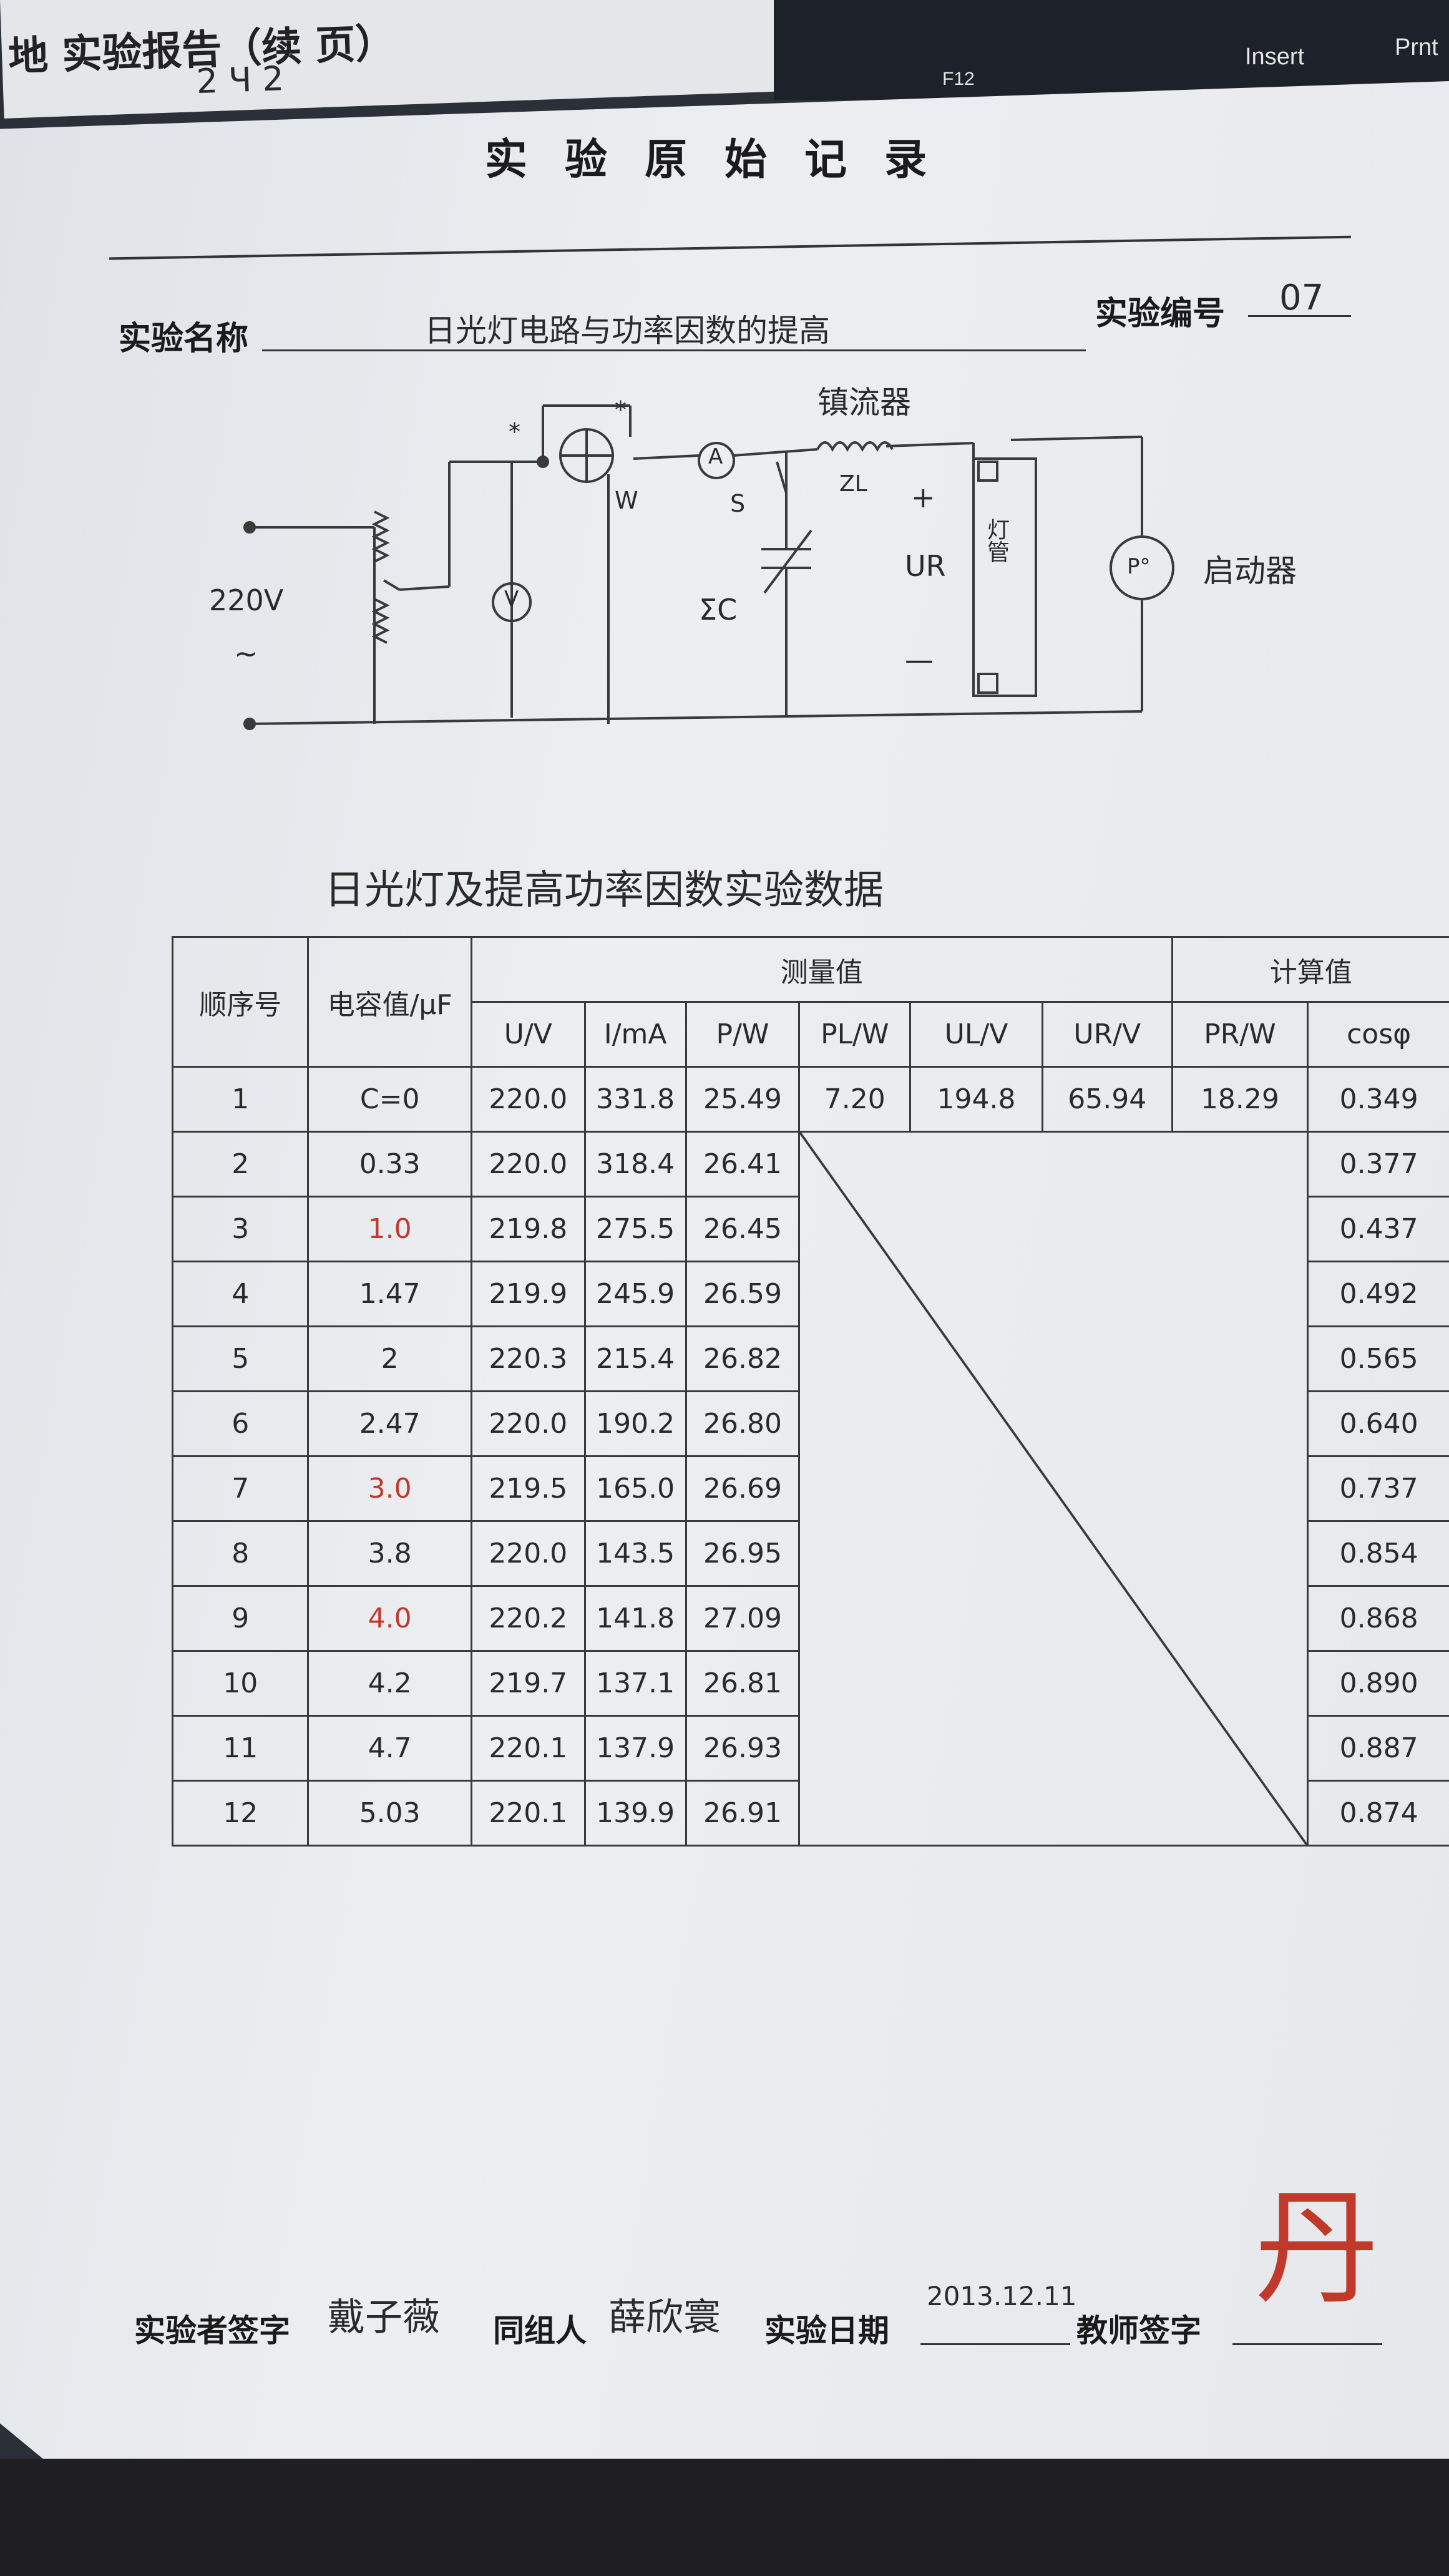 The image size is (1449, 2576). What do you see at coordinates (743, 1294) in the screenshot?
I see `cell-p: 26.59` at bounding box center [743, 1294].